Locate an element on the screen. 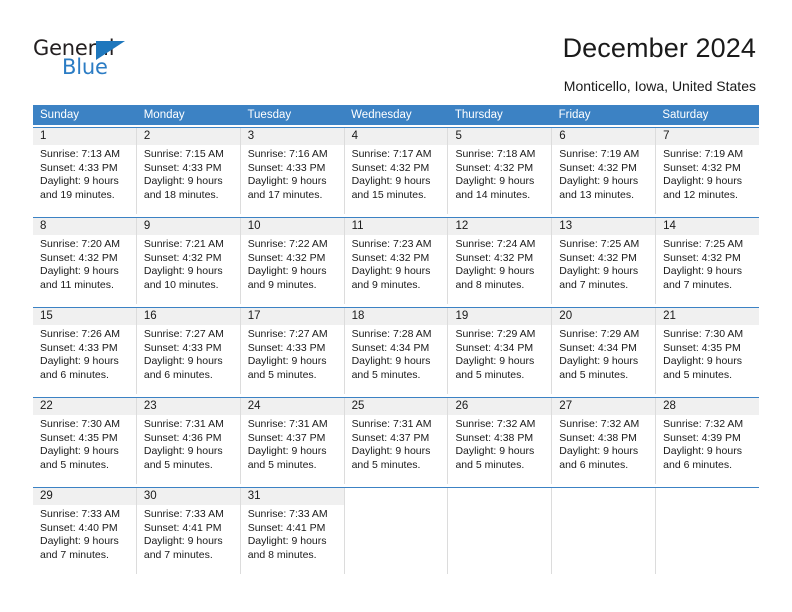 This screenshot has width=792, height=612. sunset-text: Sunset: 4:40 PM is located at coordinates (79, 527).